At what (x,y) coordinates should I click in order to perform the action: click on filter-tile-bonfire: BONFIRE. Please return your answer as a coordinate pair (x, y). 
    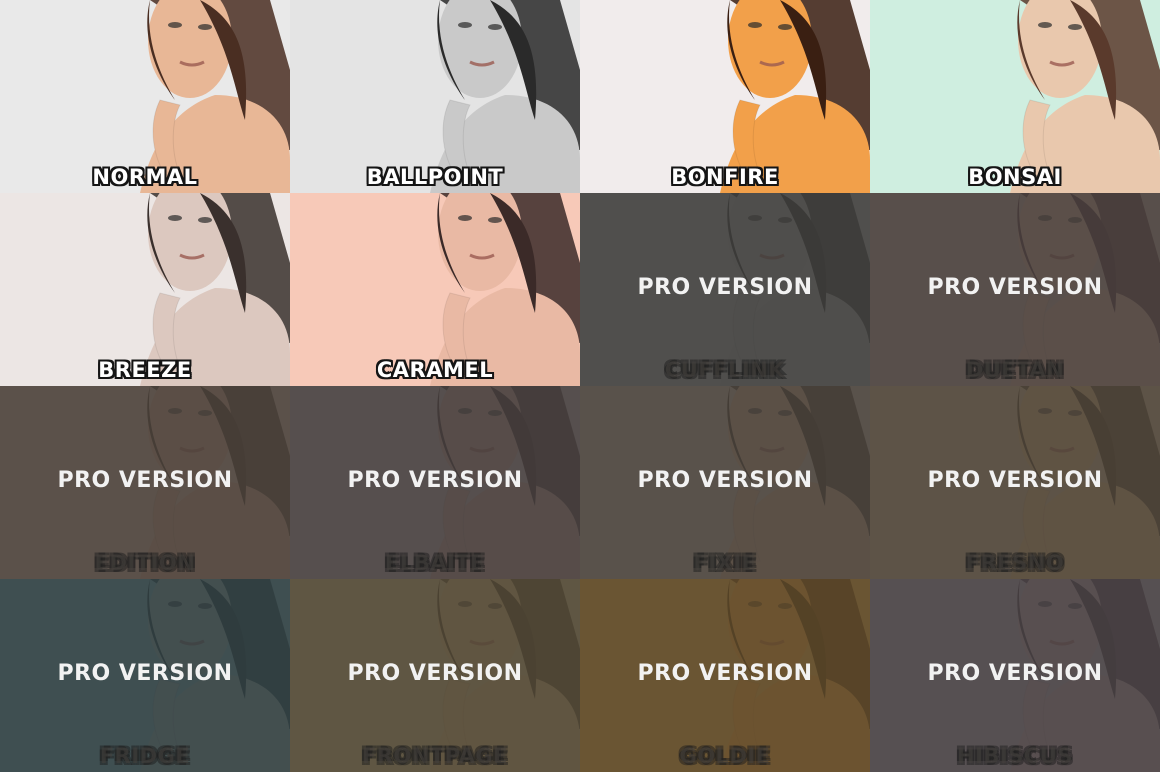
    Looking at the image, I should click on (725, 96).